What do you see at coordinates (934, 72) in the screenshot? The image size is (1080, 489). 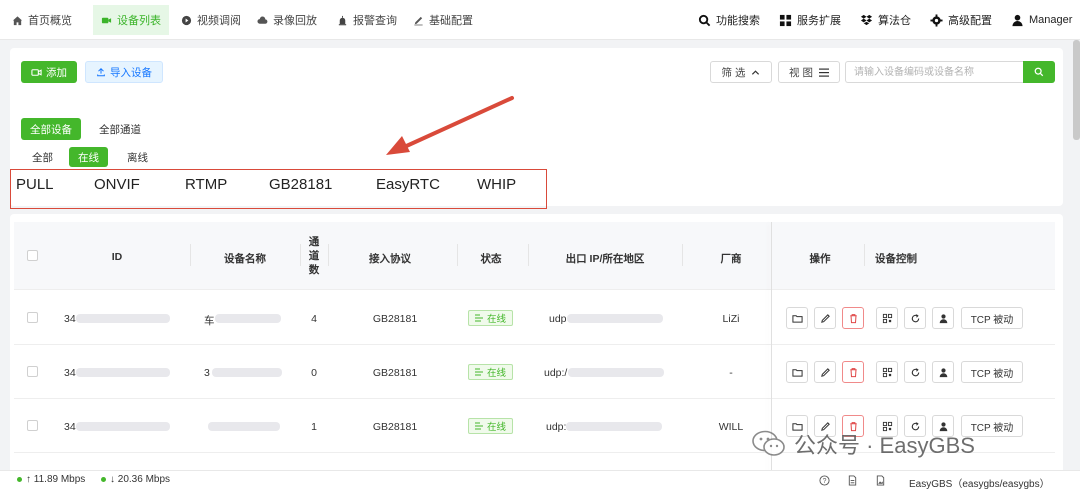 I see `device-search-input` at bounding box center [934, 72].